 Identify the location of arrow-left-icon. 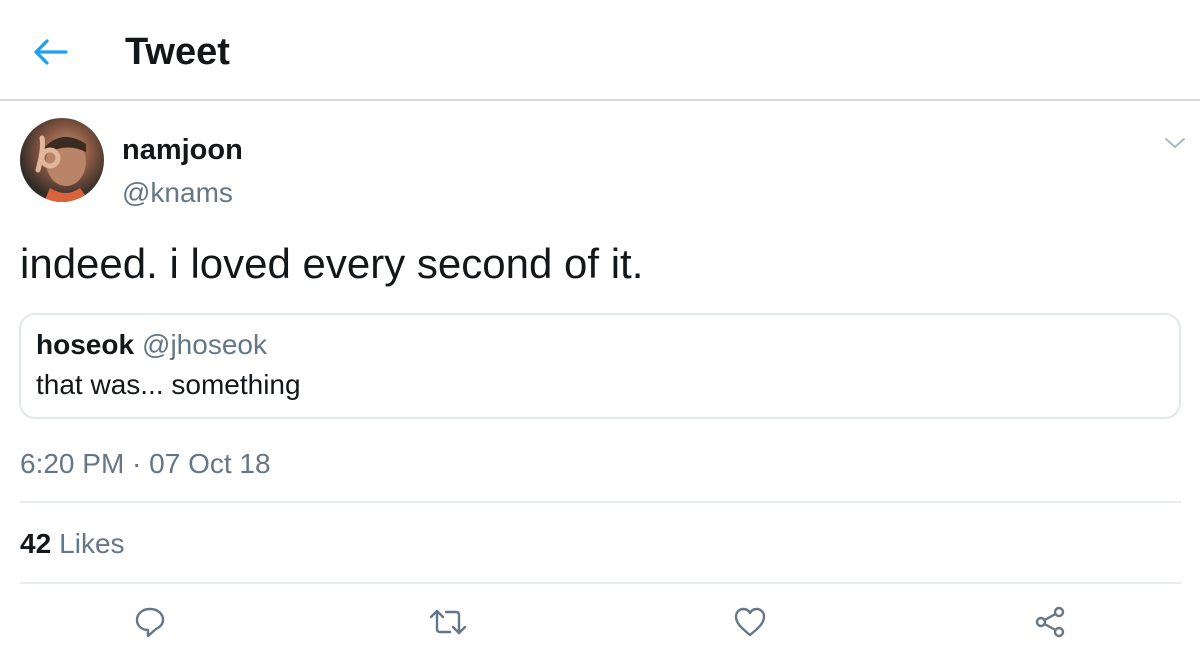
(51, 52).